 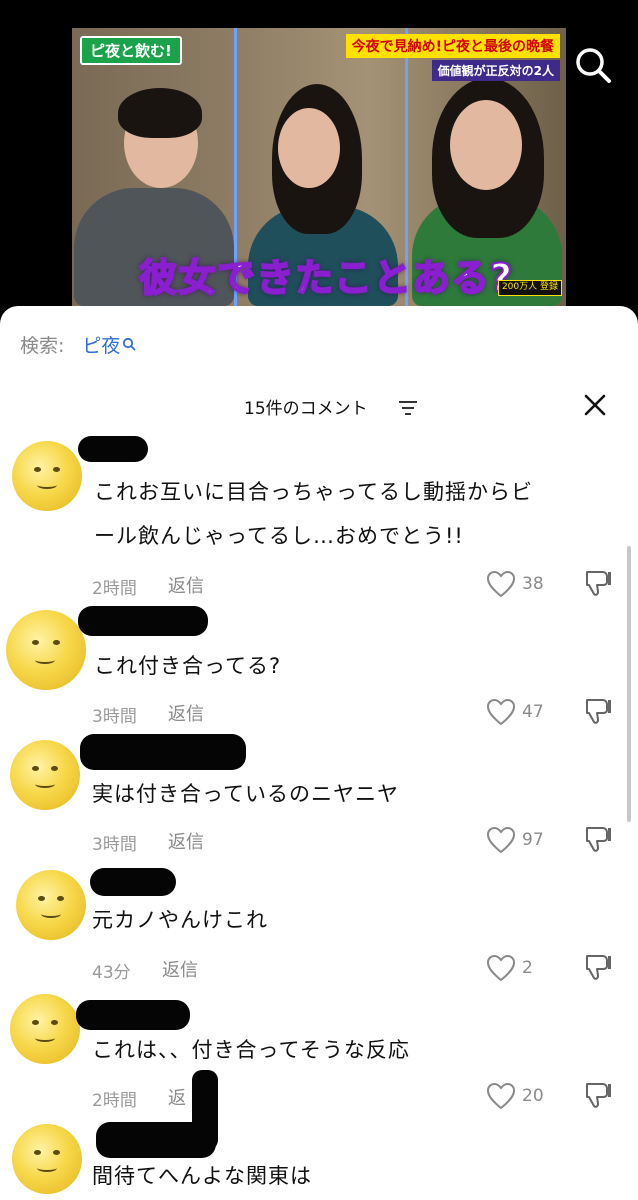 What do you see at coordinates (111, 973) in the screenshot?
I see `comment-time: 43分` at bounding box center [111, 973].